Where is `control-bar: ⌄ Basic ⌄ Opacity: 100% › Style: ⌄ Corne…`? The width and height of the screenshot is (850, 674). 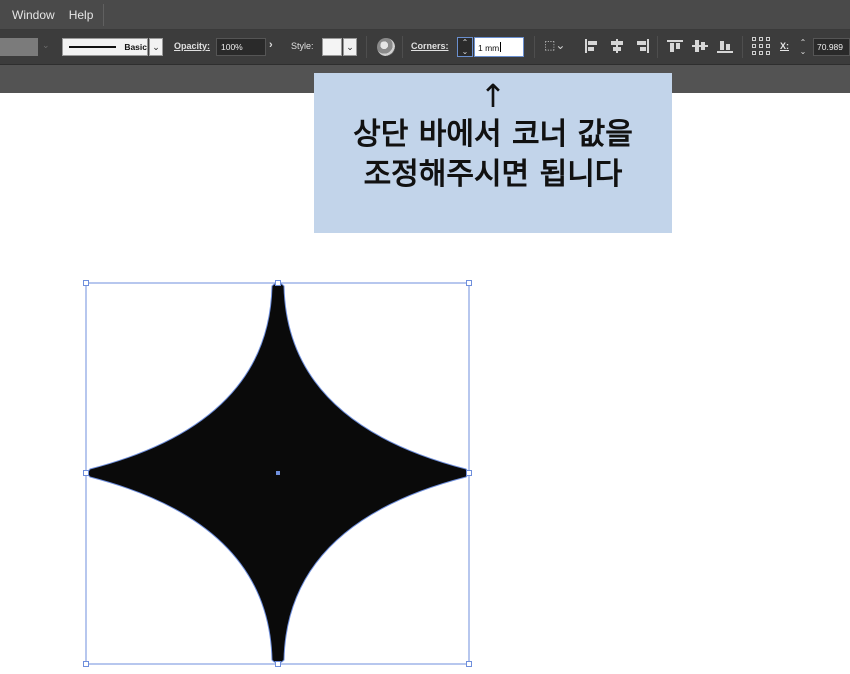
control-bar: ⌄ Basic ⌄ Opacity: 100% › Style: ⌄ Corne… is located at coordinates (425, 47).